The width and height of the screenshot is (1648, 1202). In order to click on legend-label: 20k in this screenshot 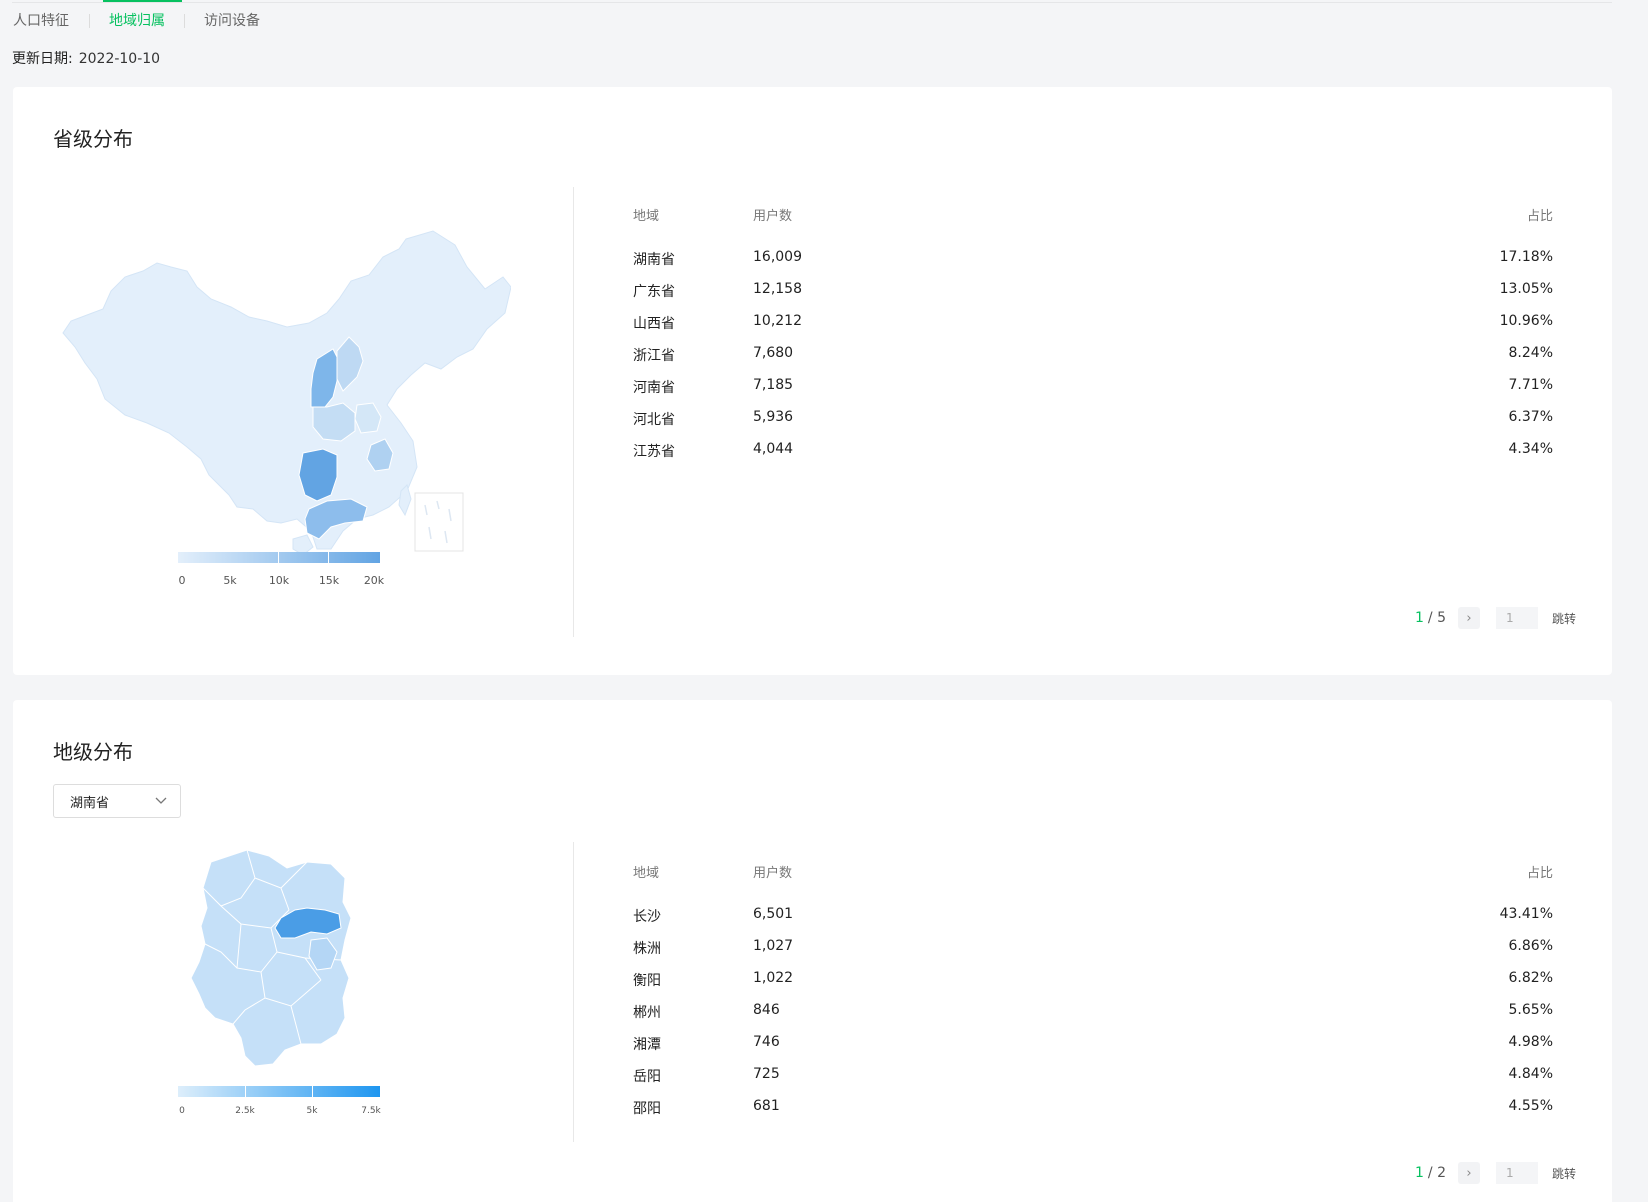, I will do `click(374, 580)`.